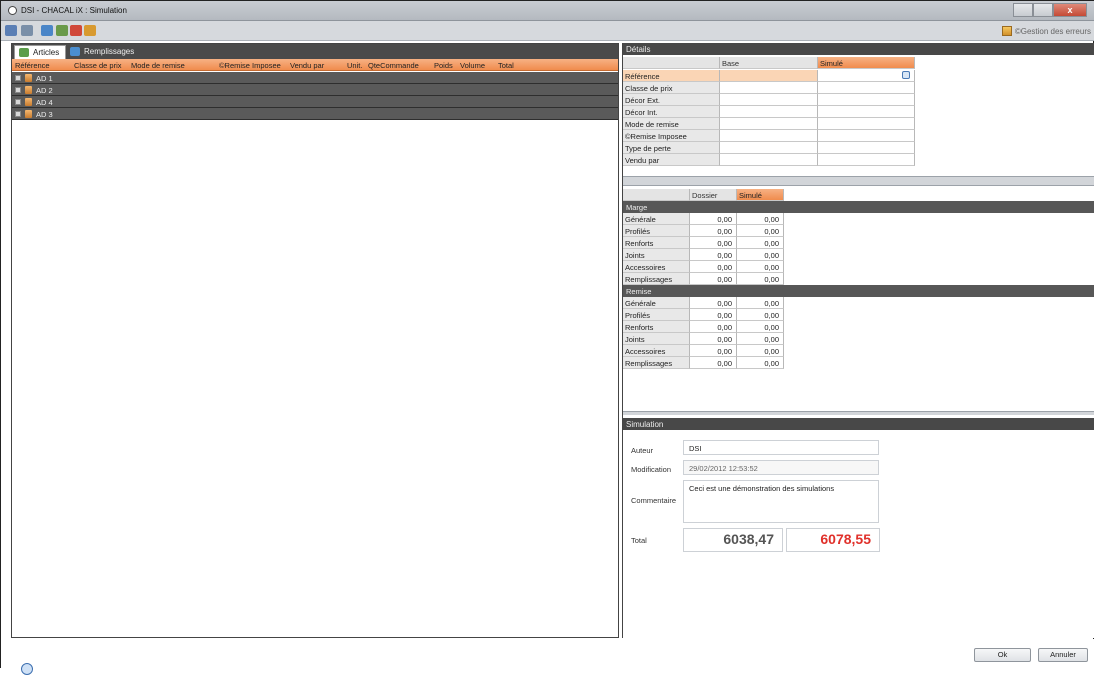  I want to click on details-row-label: Classe de prix, so click(671, 88).